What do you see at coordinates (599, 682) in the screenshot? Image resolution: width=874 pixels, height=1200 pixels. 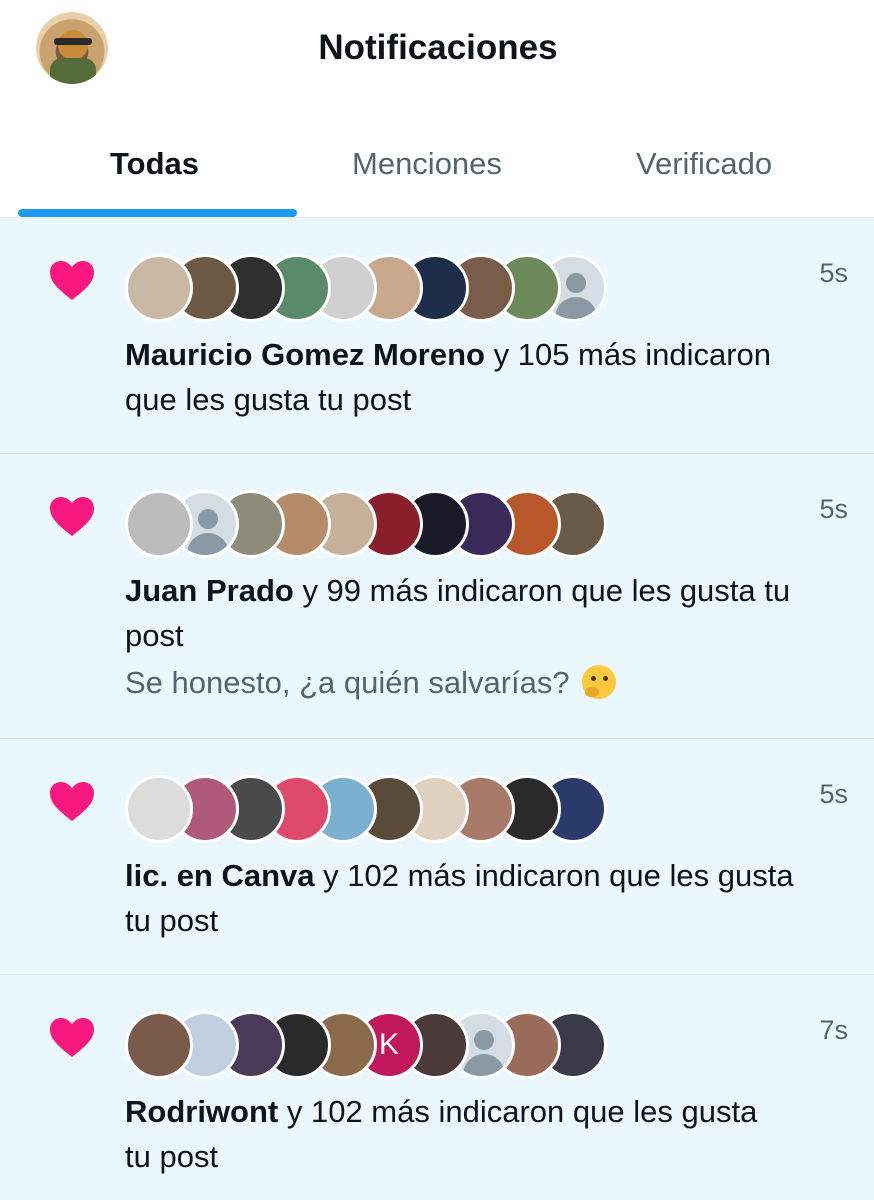 I see `thinking-face-icon` at bounding box center [599, 682].